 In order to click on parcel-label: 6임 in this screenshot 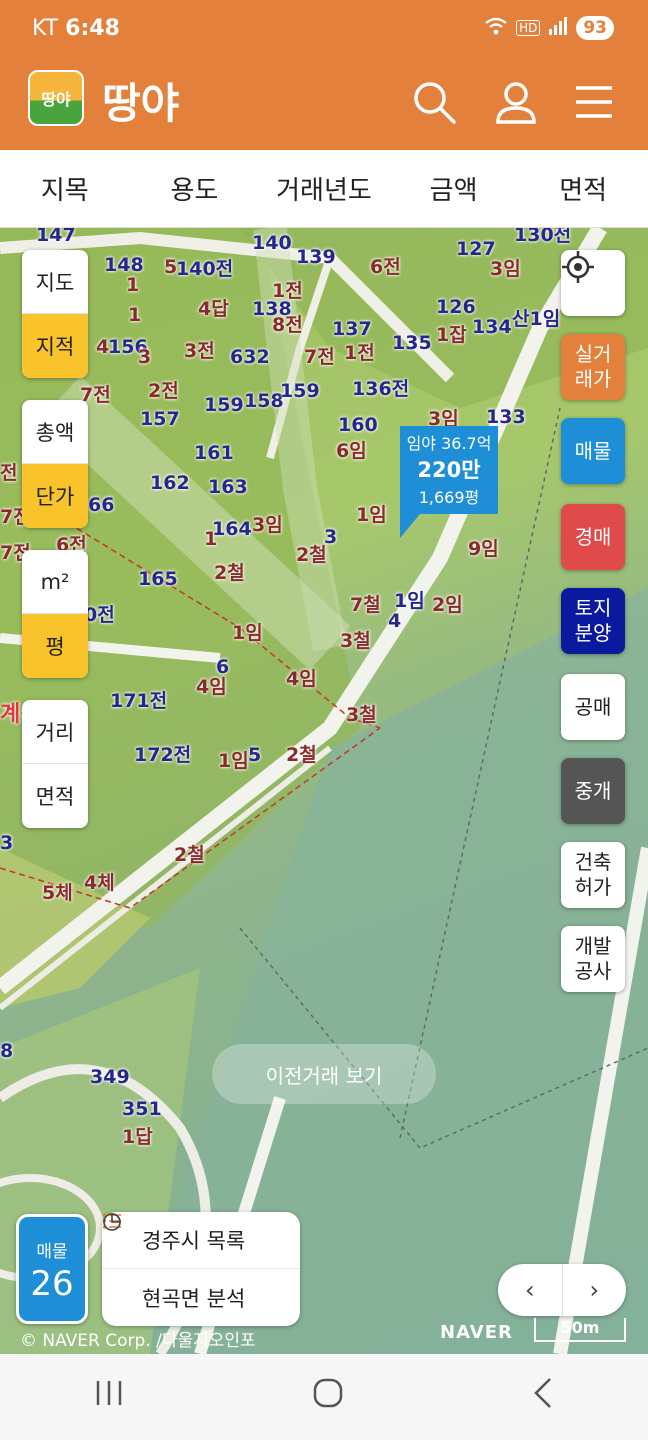, I will do `click(351, 451)`.